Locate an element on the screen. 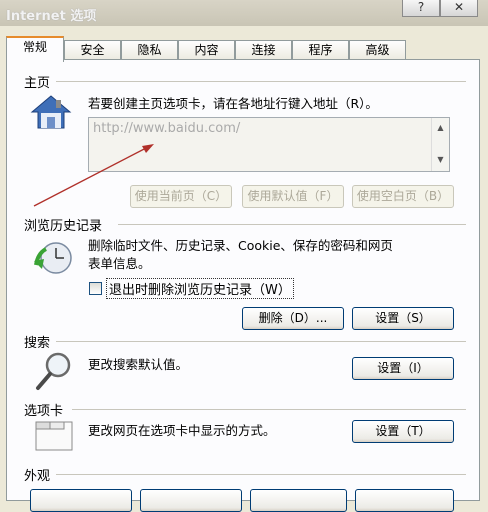  close-button: ✕ is located at coordinates (459, 8).